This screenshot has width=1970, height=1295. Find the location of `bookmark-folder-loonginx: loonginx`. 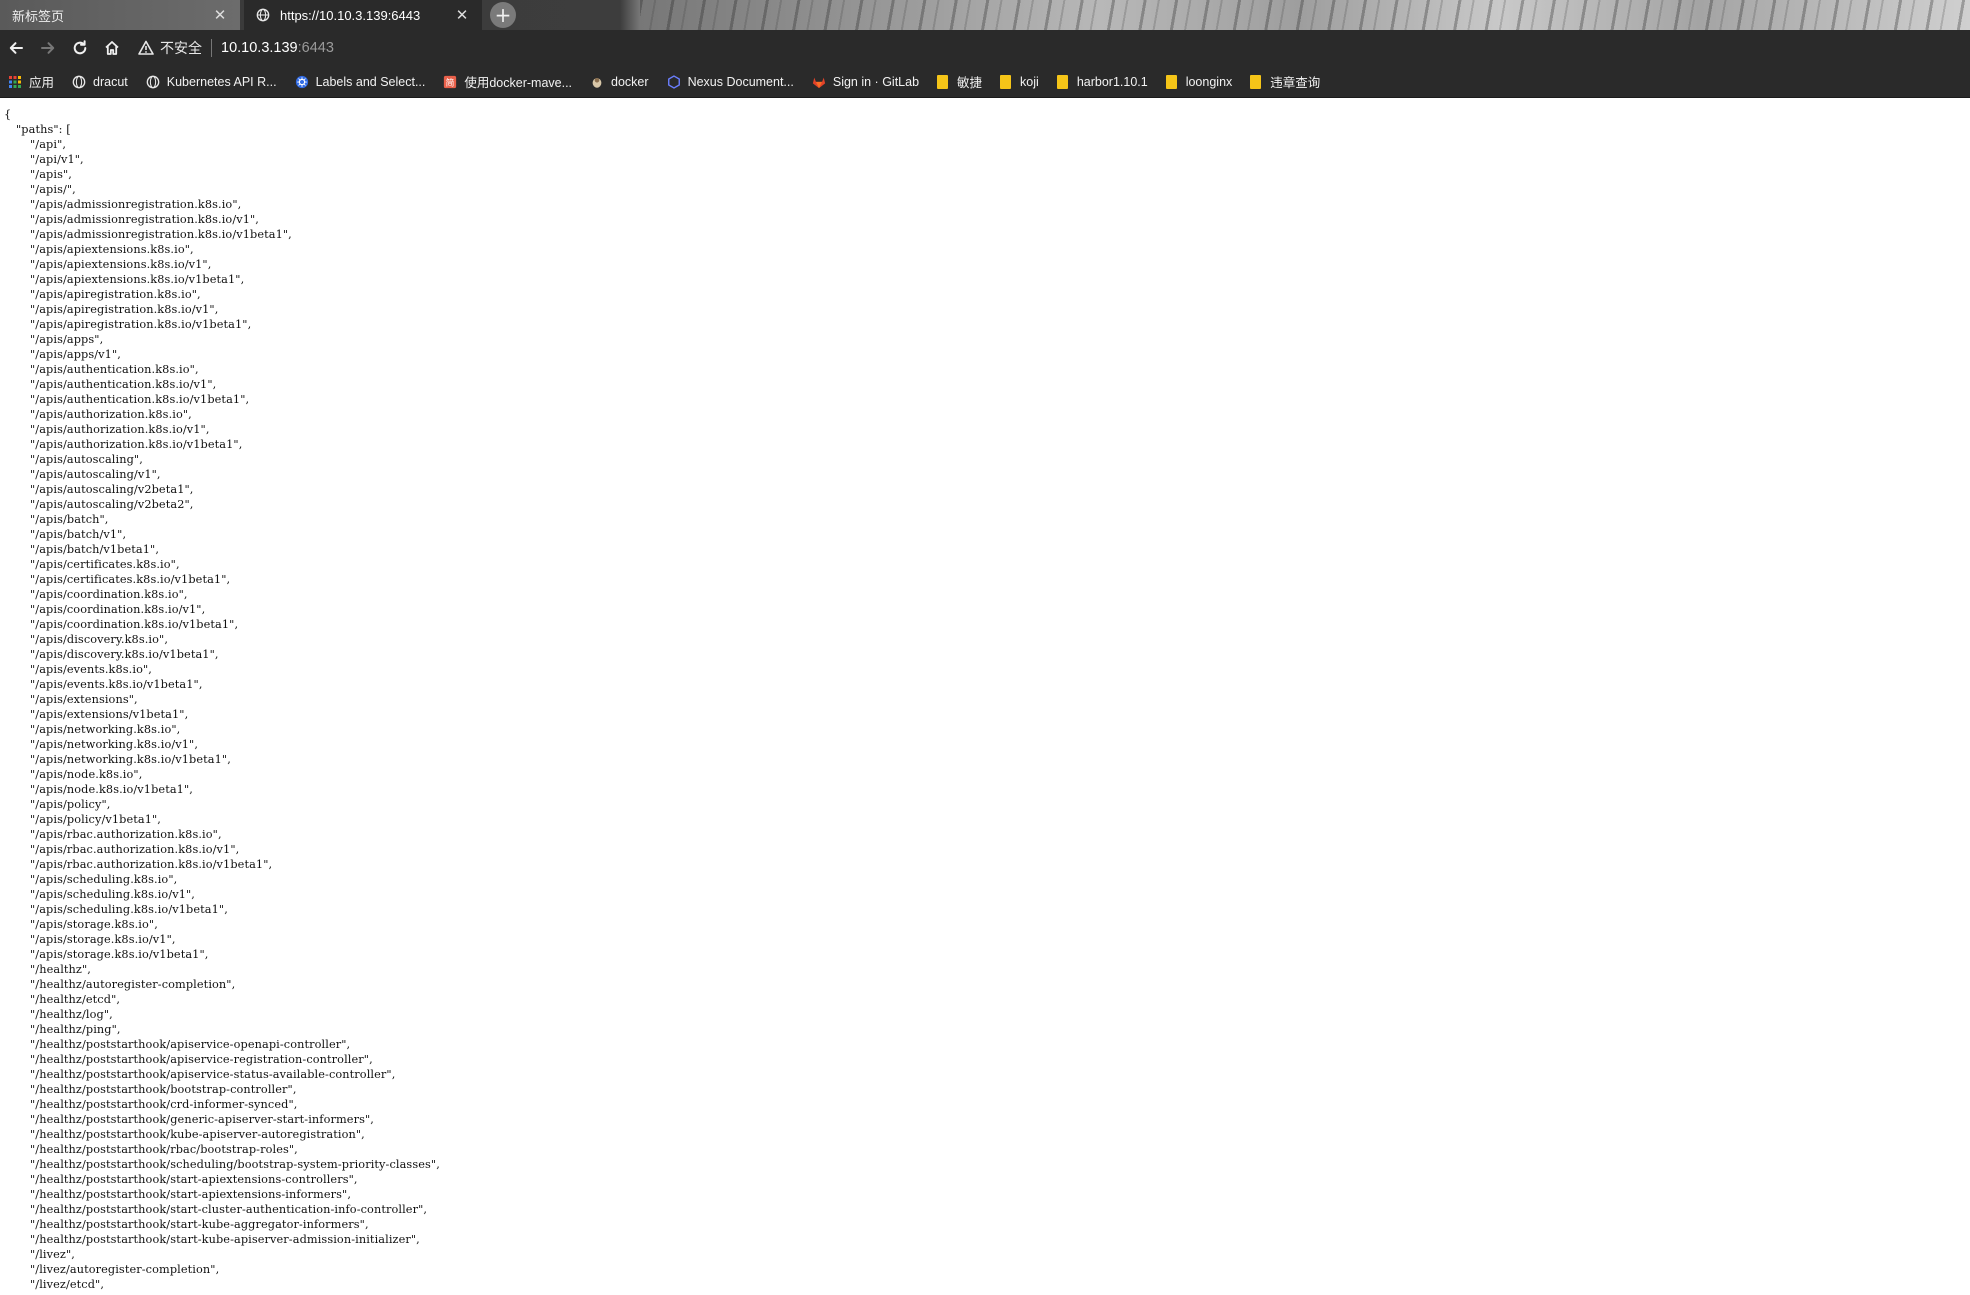

bookmark-folder-loonginx: loonginx is located at coordinates (1199, 81).